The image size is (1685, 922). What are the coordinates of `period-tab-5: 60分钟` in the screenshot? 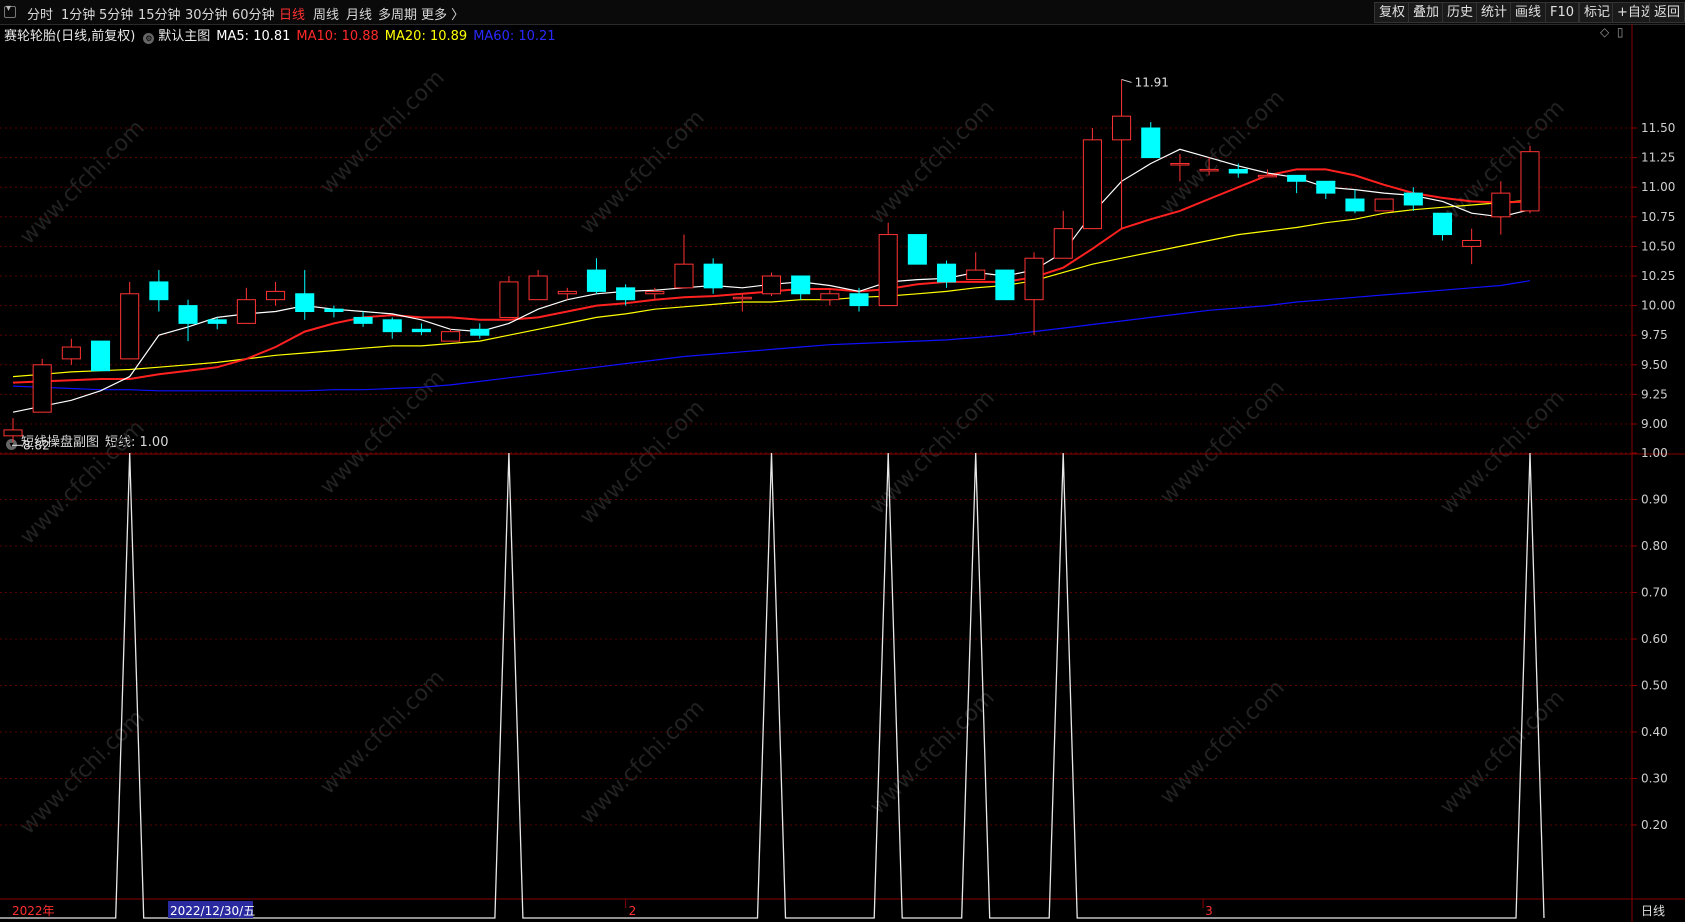 It's located at (253, 13).